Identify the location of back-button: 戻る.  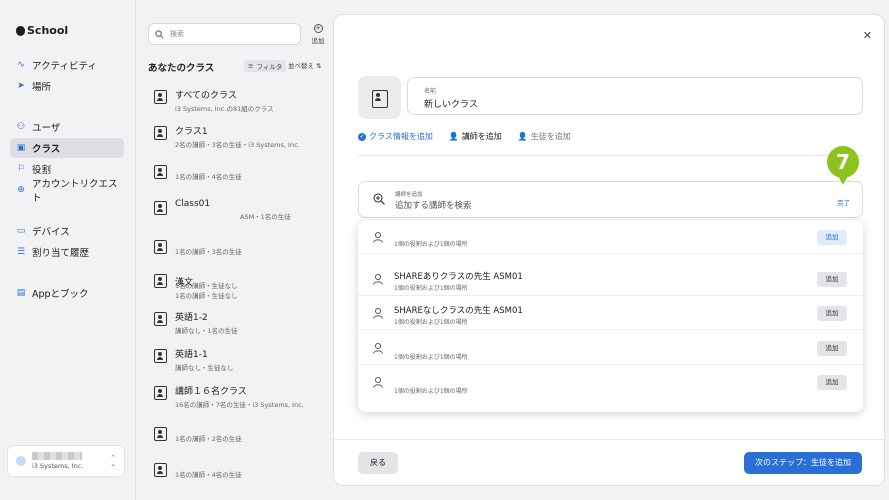
(378, 463).